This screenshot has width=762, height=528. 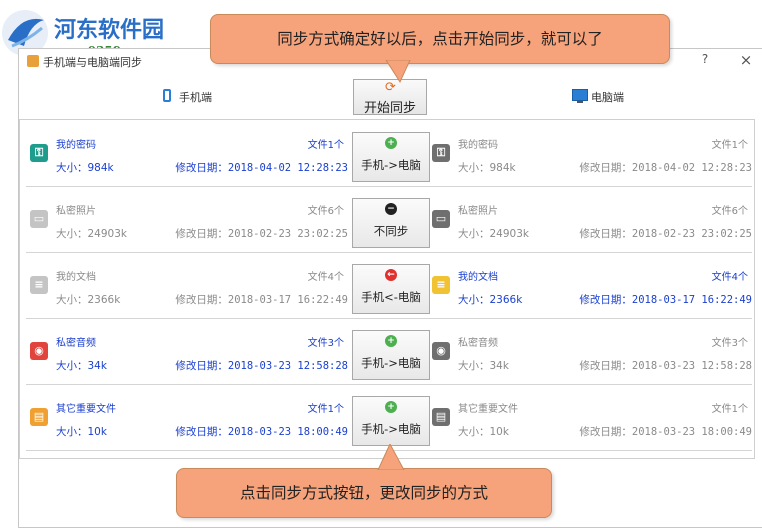 What do you see at coordinates (391, 223) in the screenshot?
I see `sync-direction-button: − 不同步` at bounding box center [391, 223].